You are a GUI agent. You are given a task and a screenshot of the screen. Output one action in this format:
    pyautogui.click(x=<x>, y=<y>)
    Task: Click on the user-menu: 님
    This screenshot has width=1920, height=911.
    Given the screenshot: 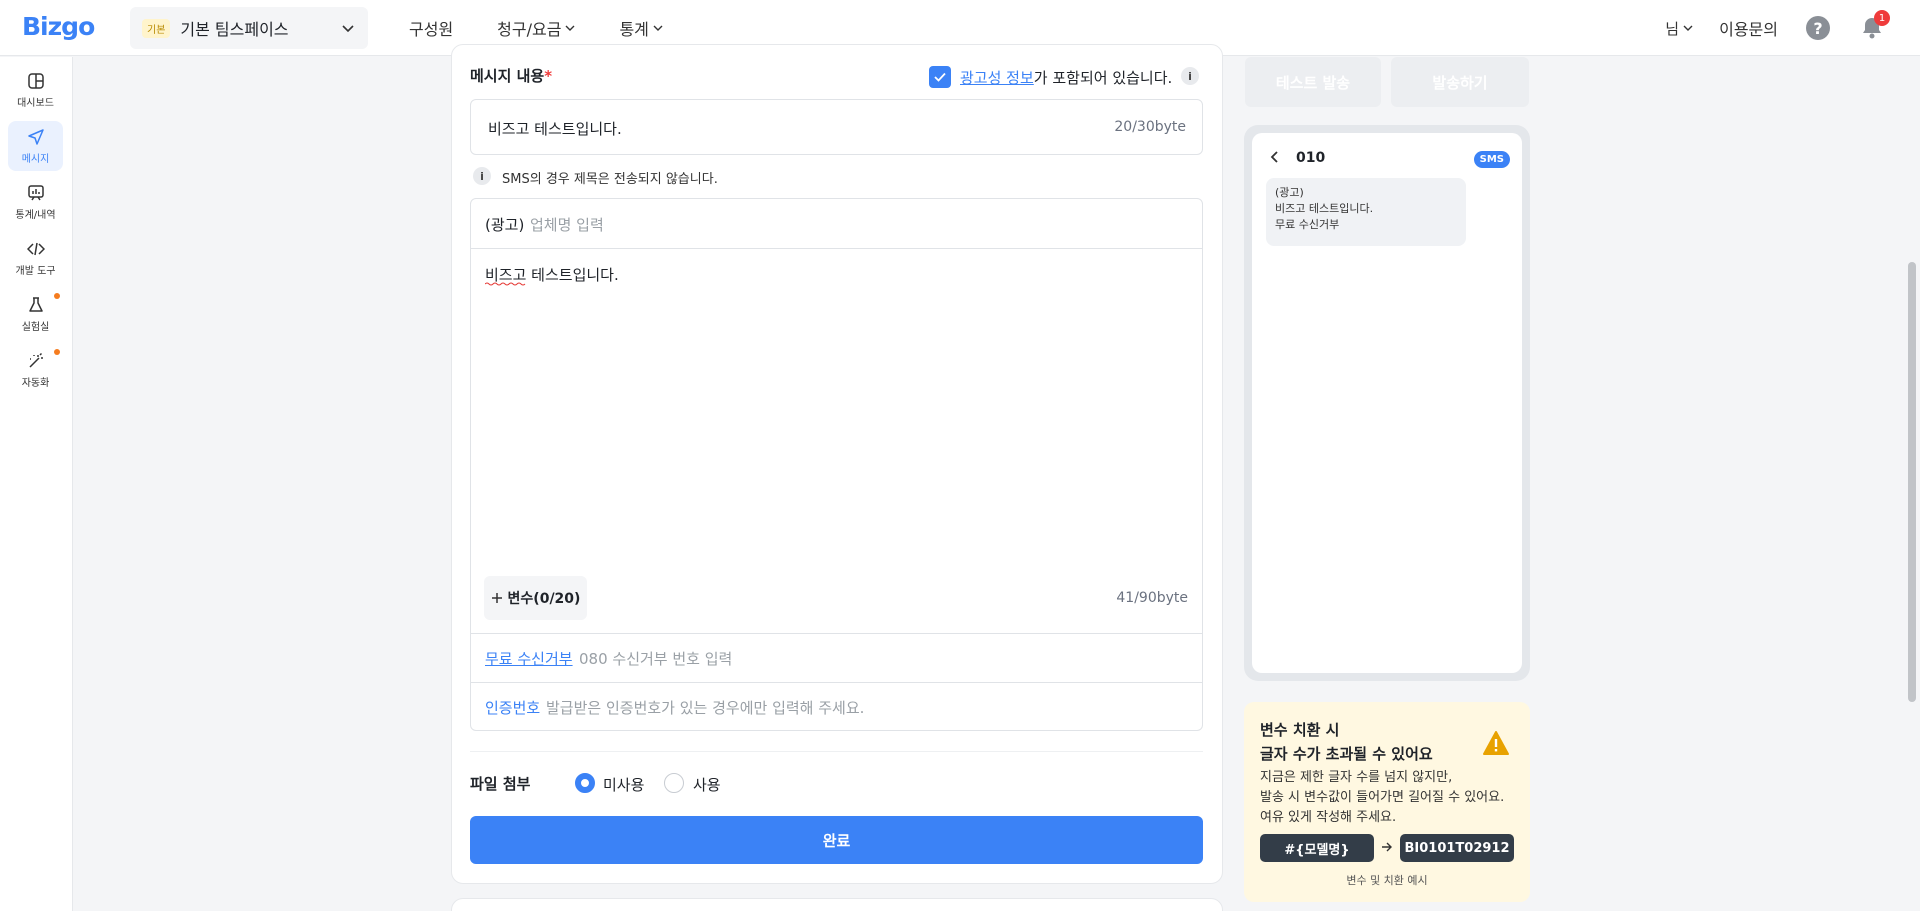 What is the action you would take?
    pyautogui.click(x=1679, y=28)
    